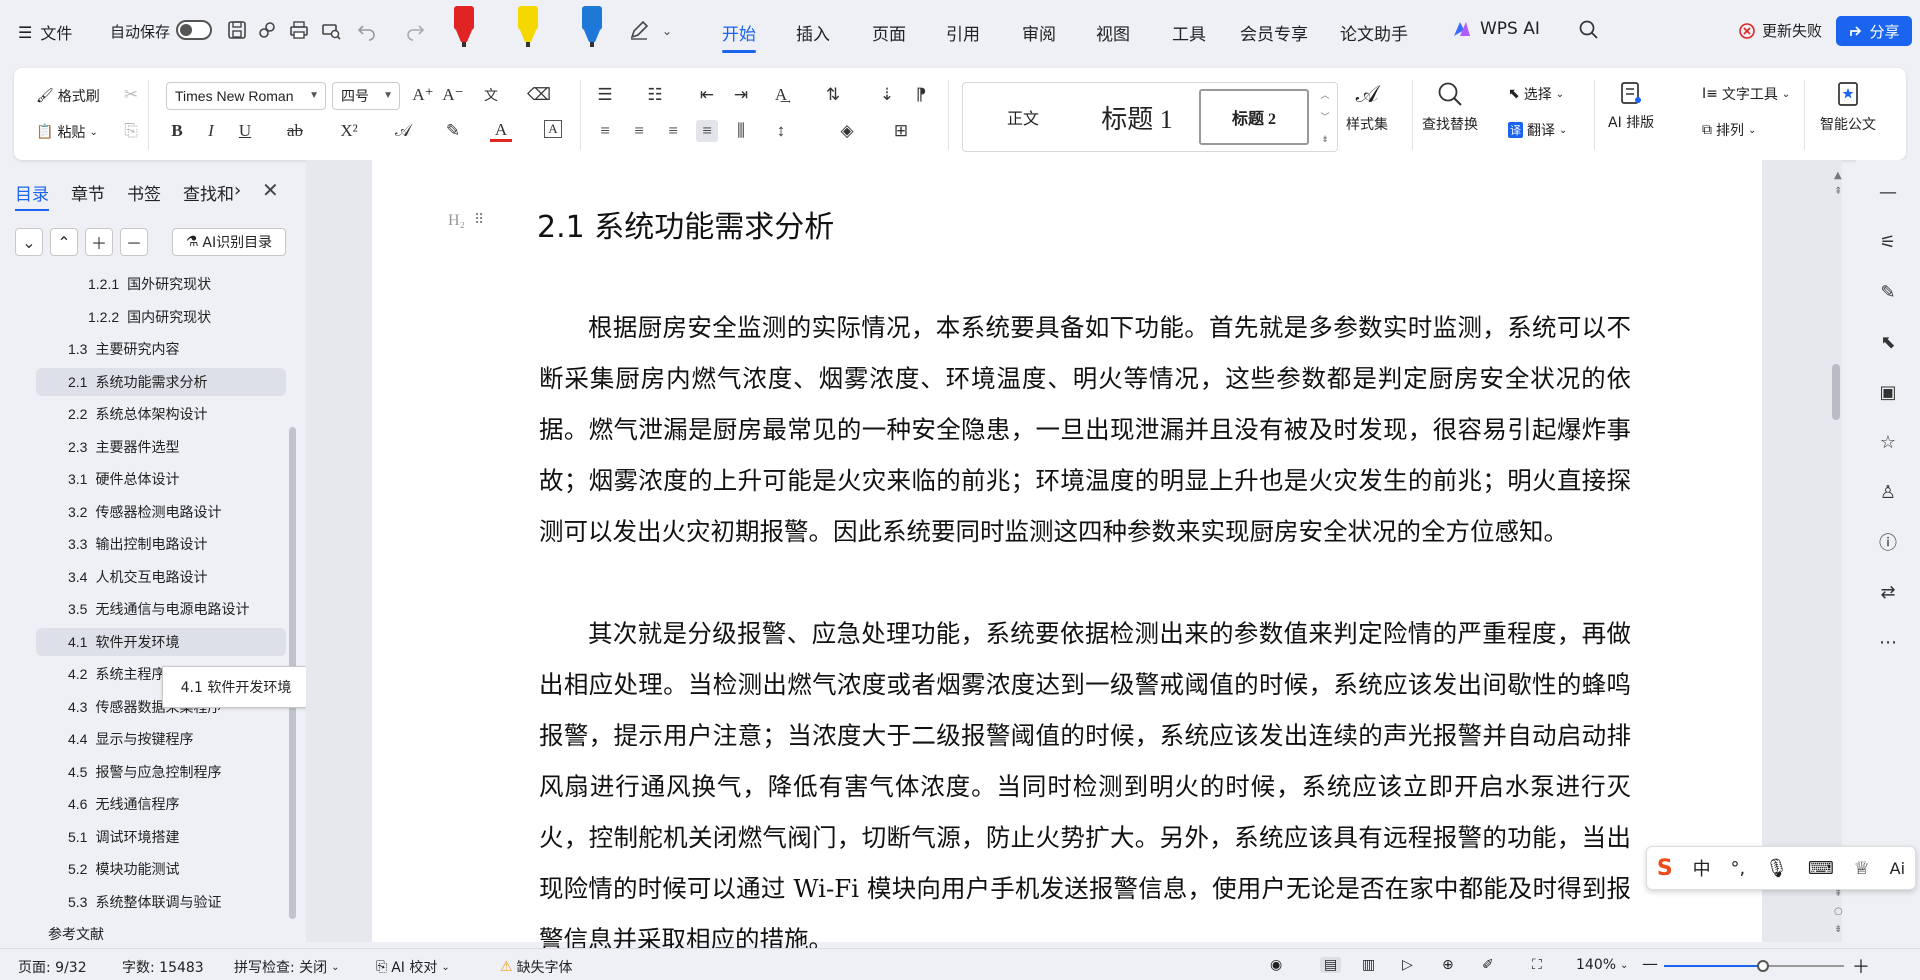  Describe the element at coordinates (144, 512) in the screenshot. I see `toc-item: 3.2 传感器检测电路设计` at that location.